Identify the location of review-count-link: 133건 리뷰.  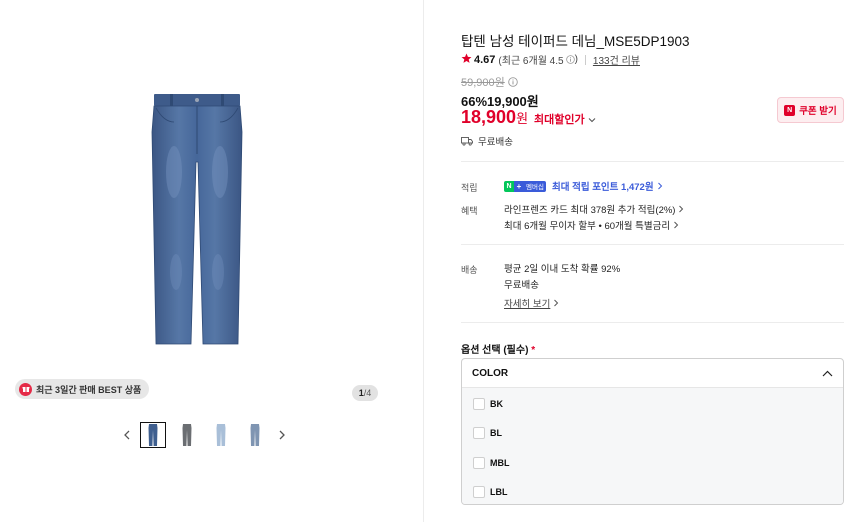
(616, 59).